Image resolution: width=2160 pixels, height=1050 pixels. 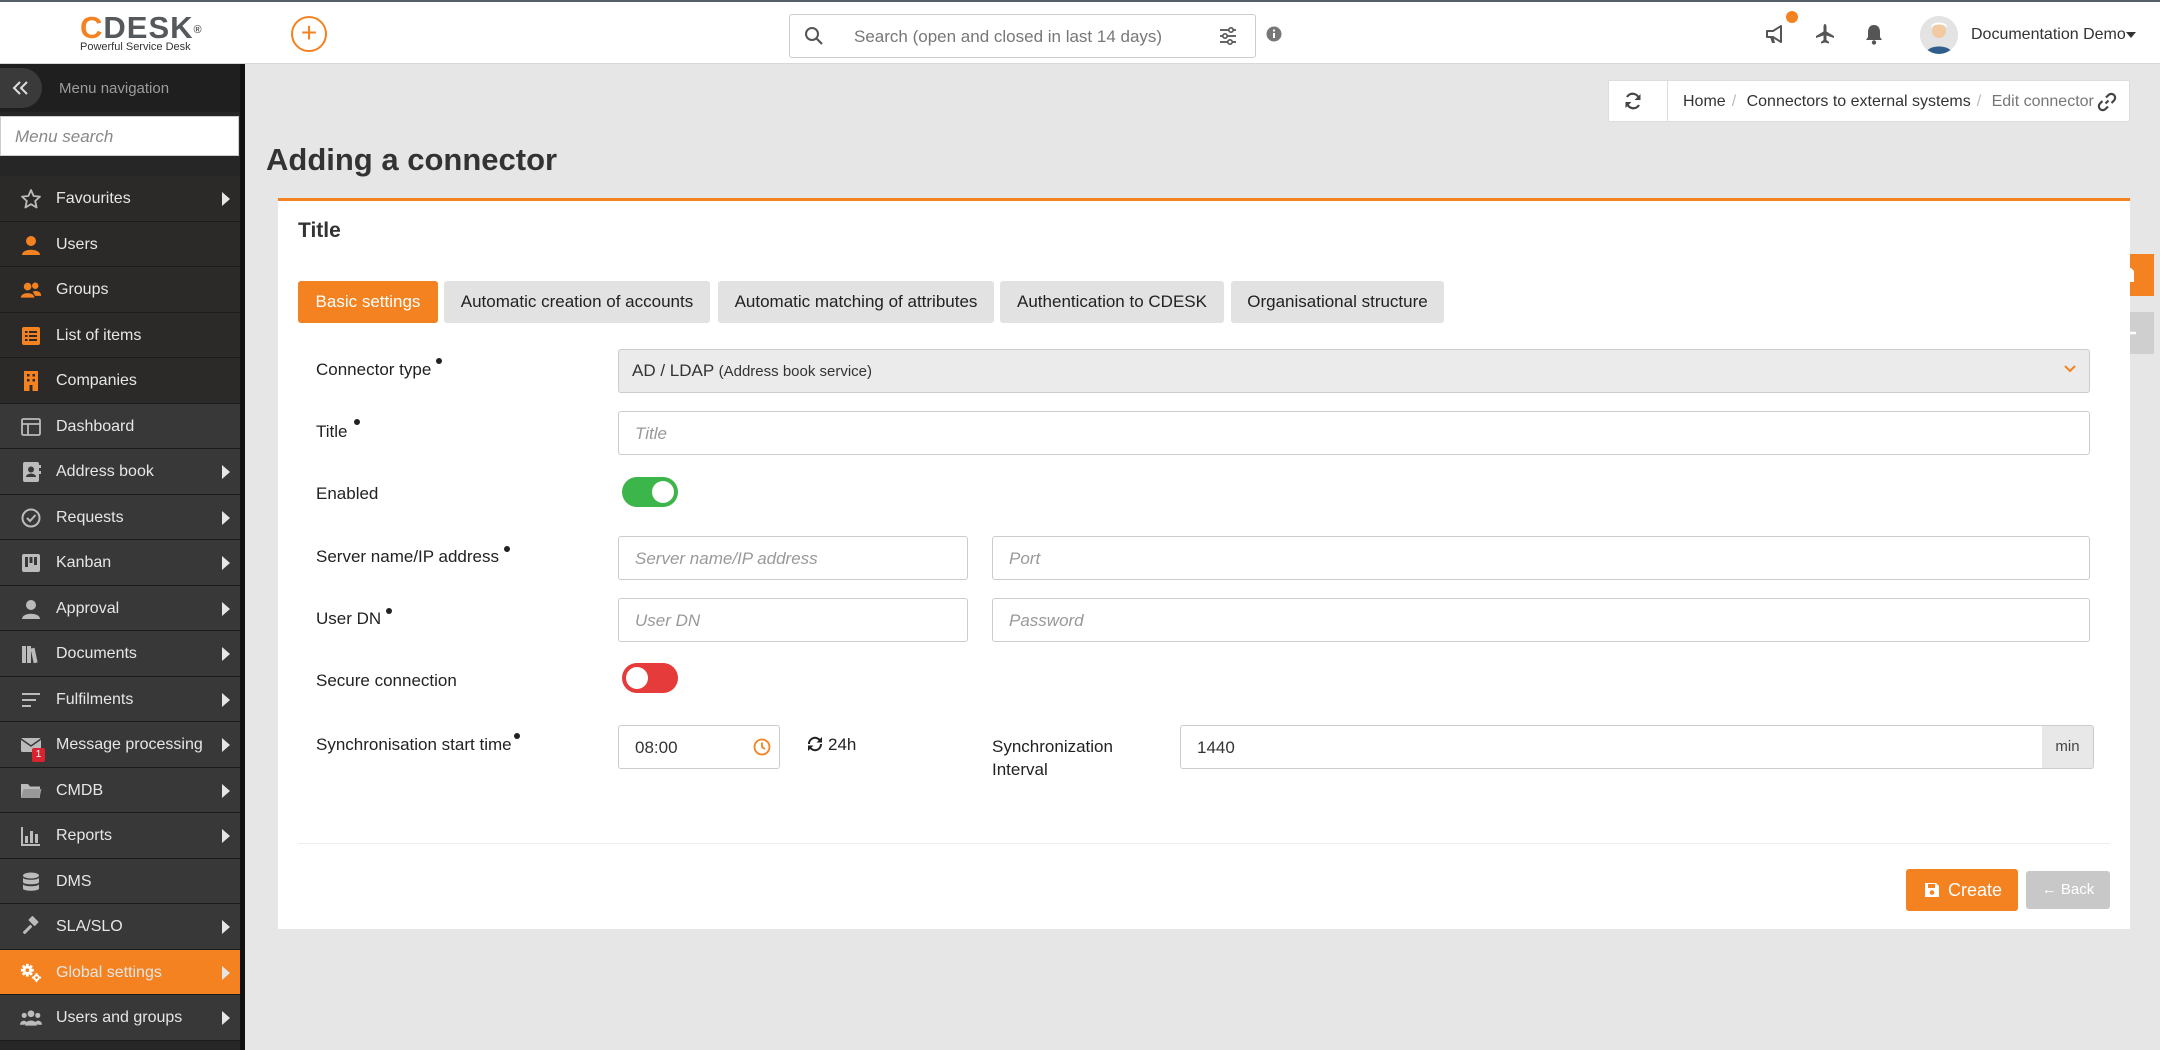 I want to click on sidebar-item-label: Users, so click(x=77, y=244).